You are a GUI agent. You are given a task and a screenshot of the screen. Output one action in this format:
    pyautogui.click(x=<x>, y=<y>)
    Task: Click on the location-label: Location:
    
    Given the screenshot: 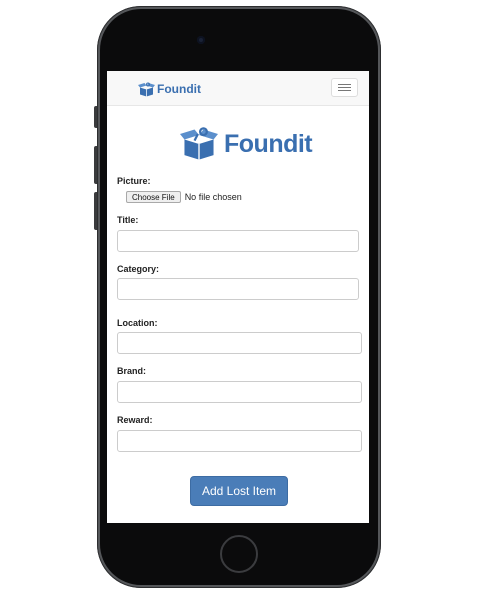 What is the action you would take?
    pyautogui.click(x=137, y=323)
    